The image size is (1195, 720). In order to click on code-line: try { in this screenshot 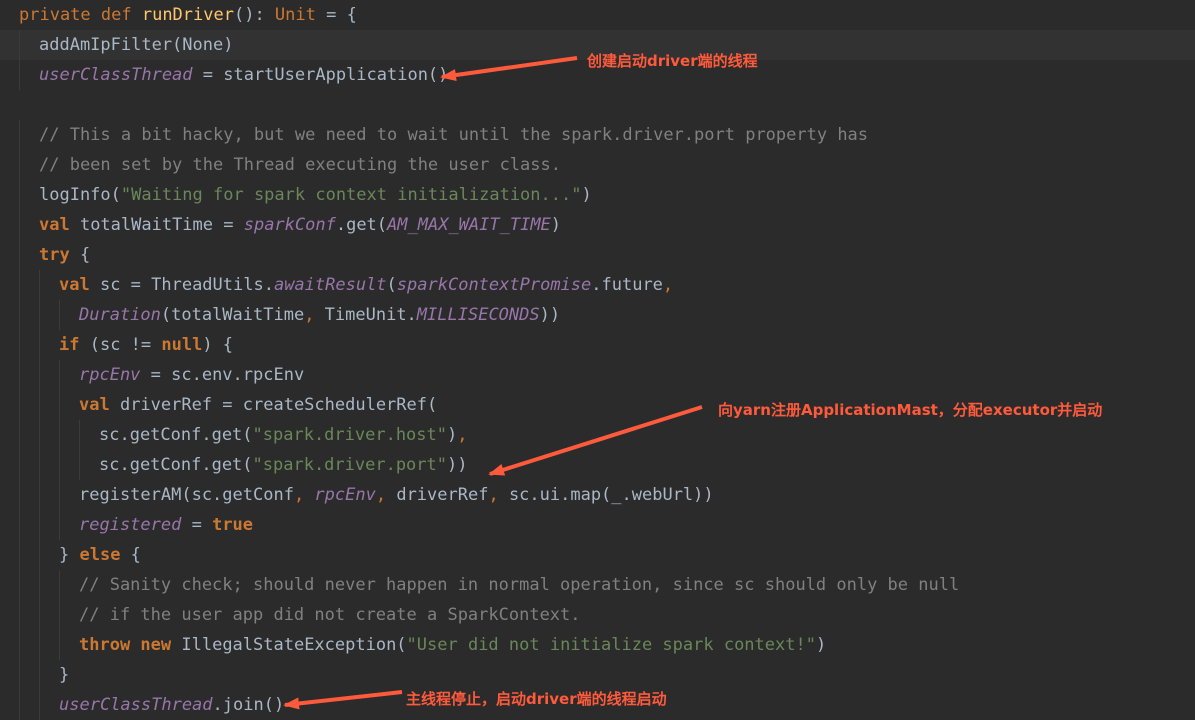, I will do `click(597, 255)`.